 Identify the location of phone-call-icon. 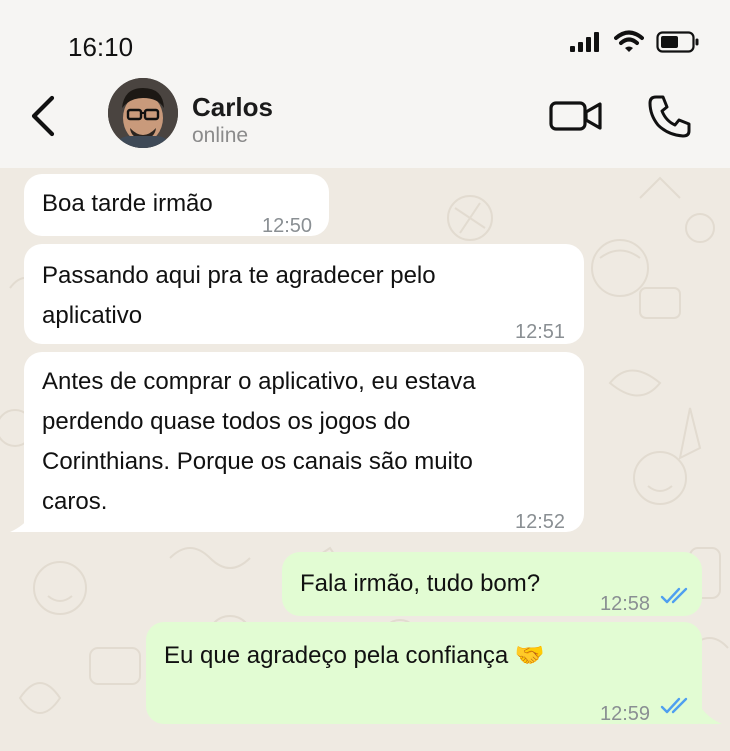
(670, 116).